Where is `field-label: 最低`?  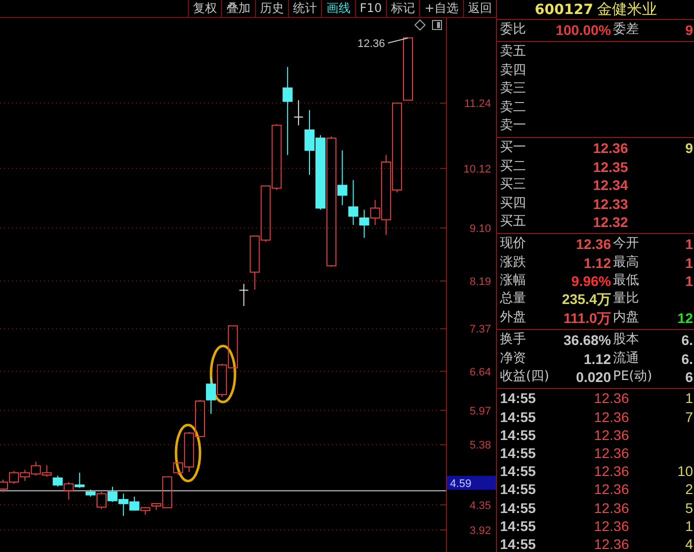
field-label: 最低 is located at coordinates (626, 281).